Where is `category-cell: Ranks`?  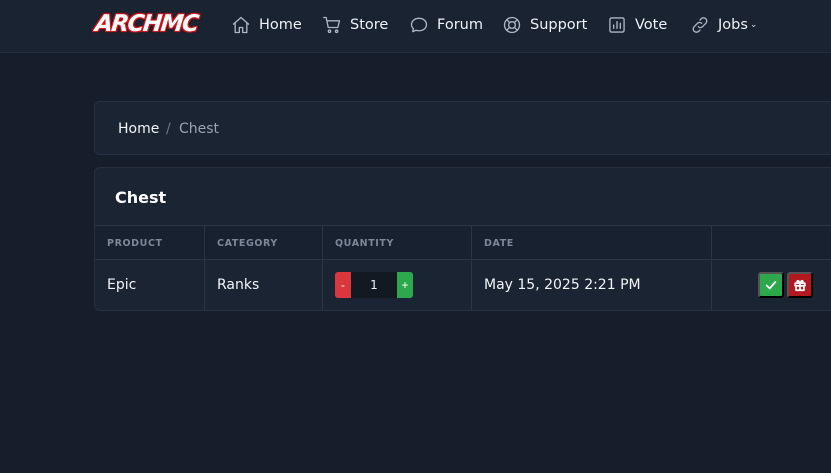 category-cell: Ranks is located at coordinates (238, 285).